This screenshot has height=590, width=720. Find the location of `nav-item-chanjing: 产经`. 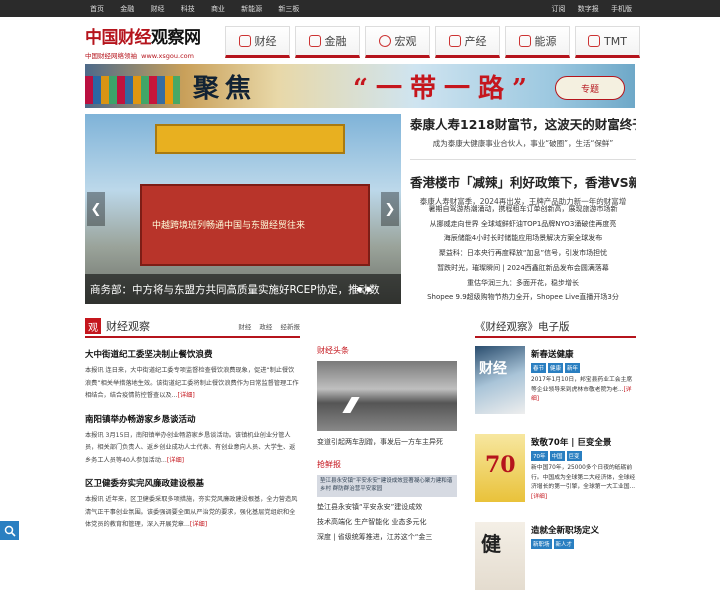

nav-item-chanjing: 产经 is located at coordinates (467, 42).